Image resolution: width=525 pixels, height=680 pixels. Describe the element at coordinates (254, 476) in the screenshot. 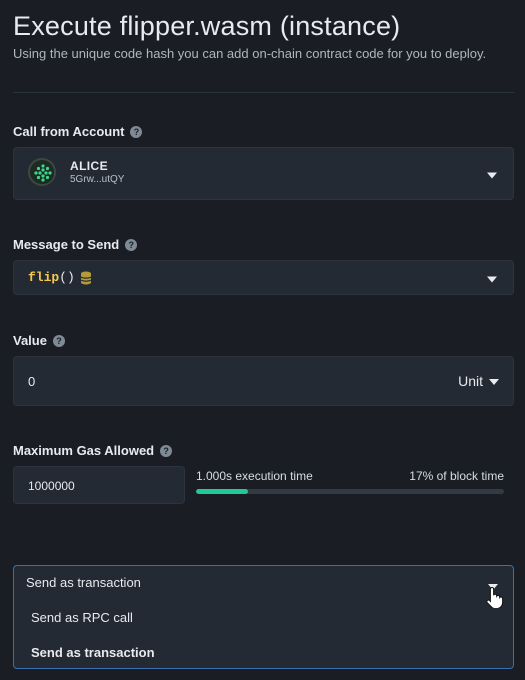

I see `execution-time-text: 1.000s execution time` at that location.